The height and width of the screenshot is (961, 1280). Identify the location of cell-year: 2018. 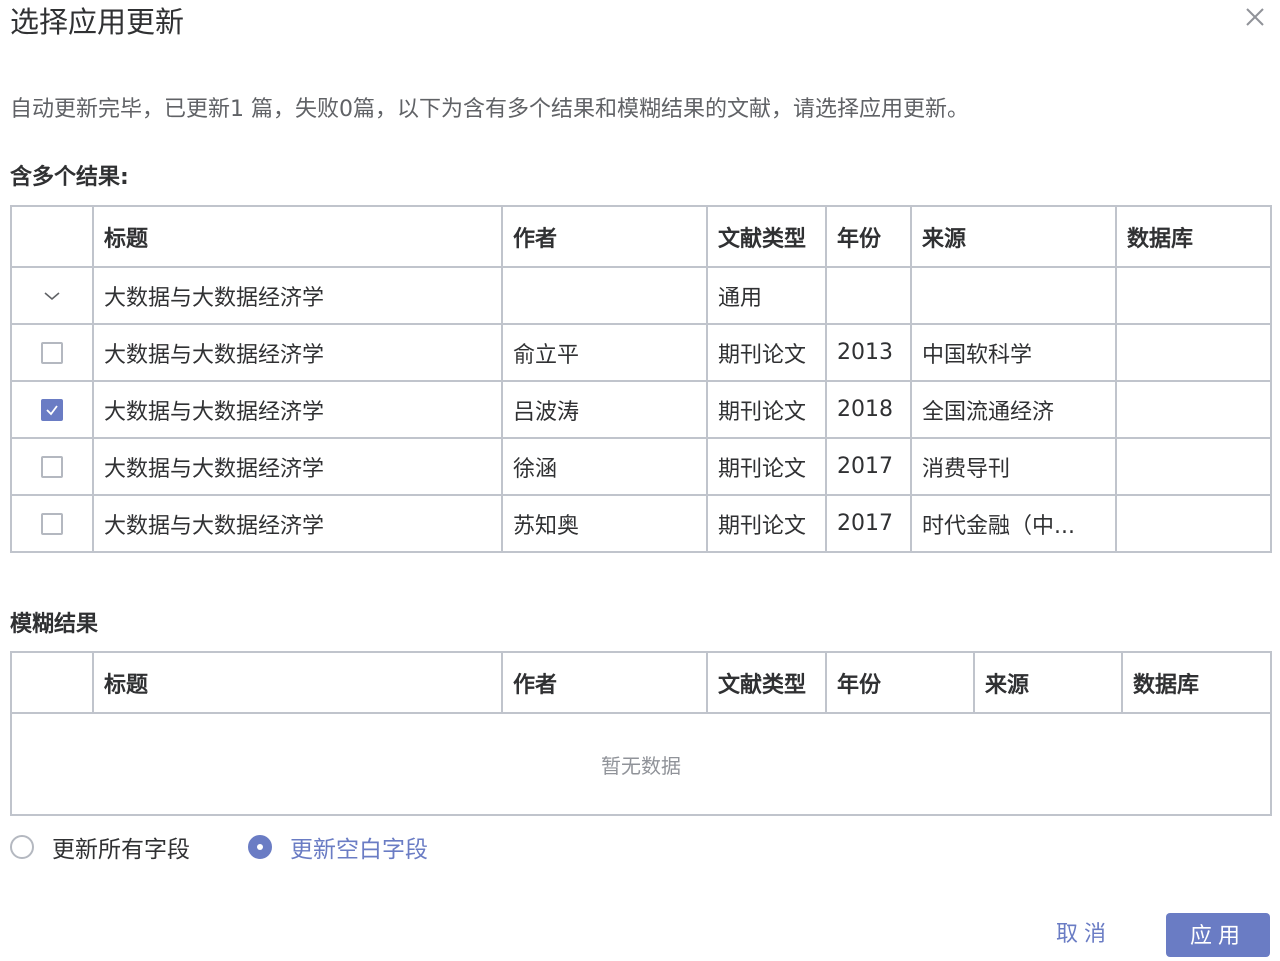
(868, 409).